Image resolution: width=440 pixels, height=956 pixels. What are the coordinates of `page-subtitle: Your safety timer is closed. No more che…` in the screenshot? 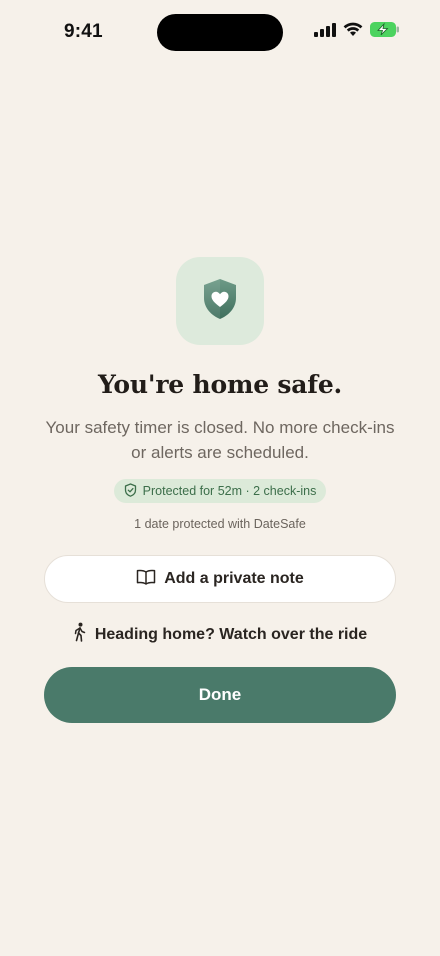 It's located at (220, 440).